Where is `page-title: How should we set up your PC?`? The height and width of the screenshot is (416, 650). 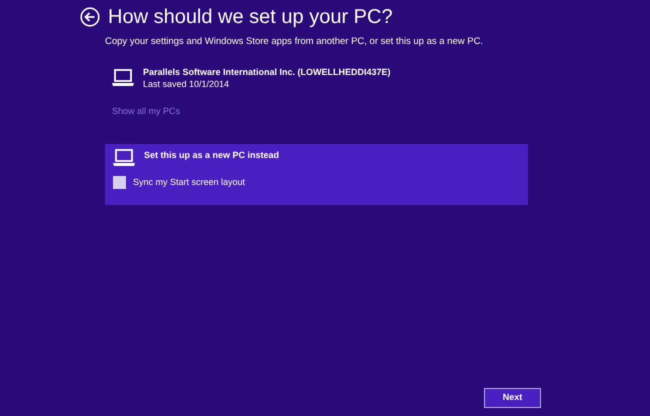 page-title: How should we set up your PC? is located at coordinates (250, 17).